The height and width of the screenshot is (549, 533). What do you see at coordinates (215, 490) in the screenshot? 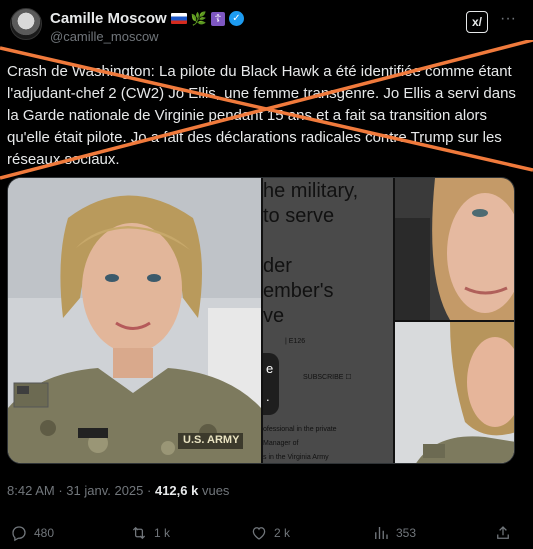
I see `views-label: vues` at bounding box center [215, 490].